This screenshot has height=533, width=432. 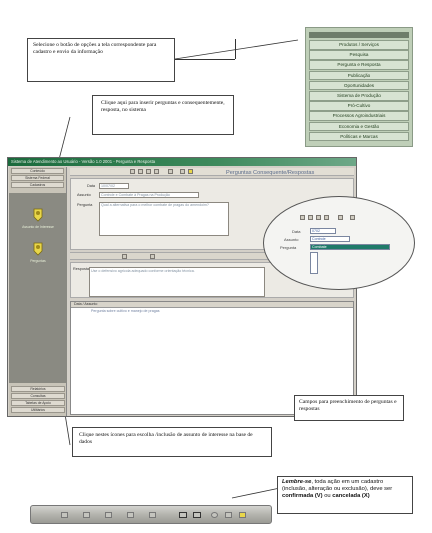 What do you see at coordinates (297, 482) in the screenshot?
I see `remember-lead: Lembre-se` at bounding box center [297, 482].